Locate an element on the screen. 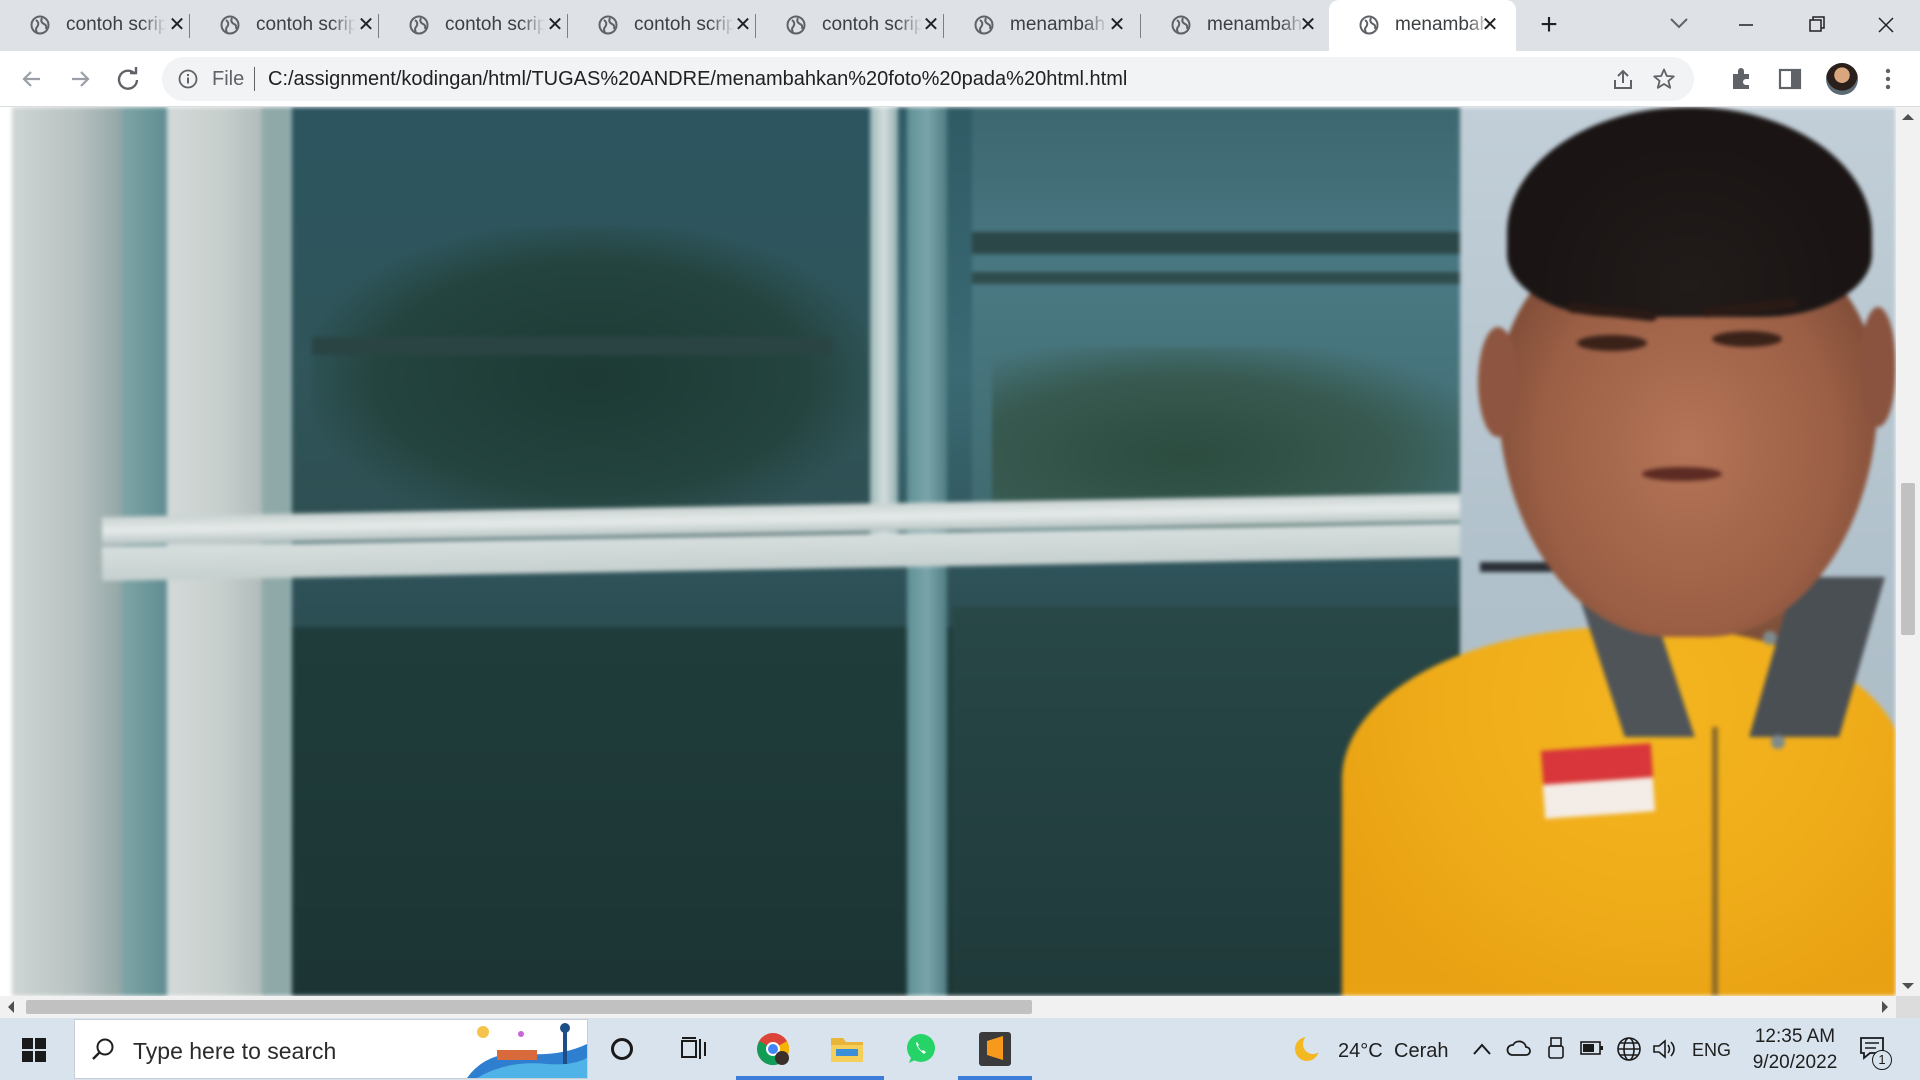  tab-3: contoh scrip ✕ is located at coordinates (473, 25).